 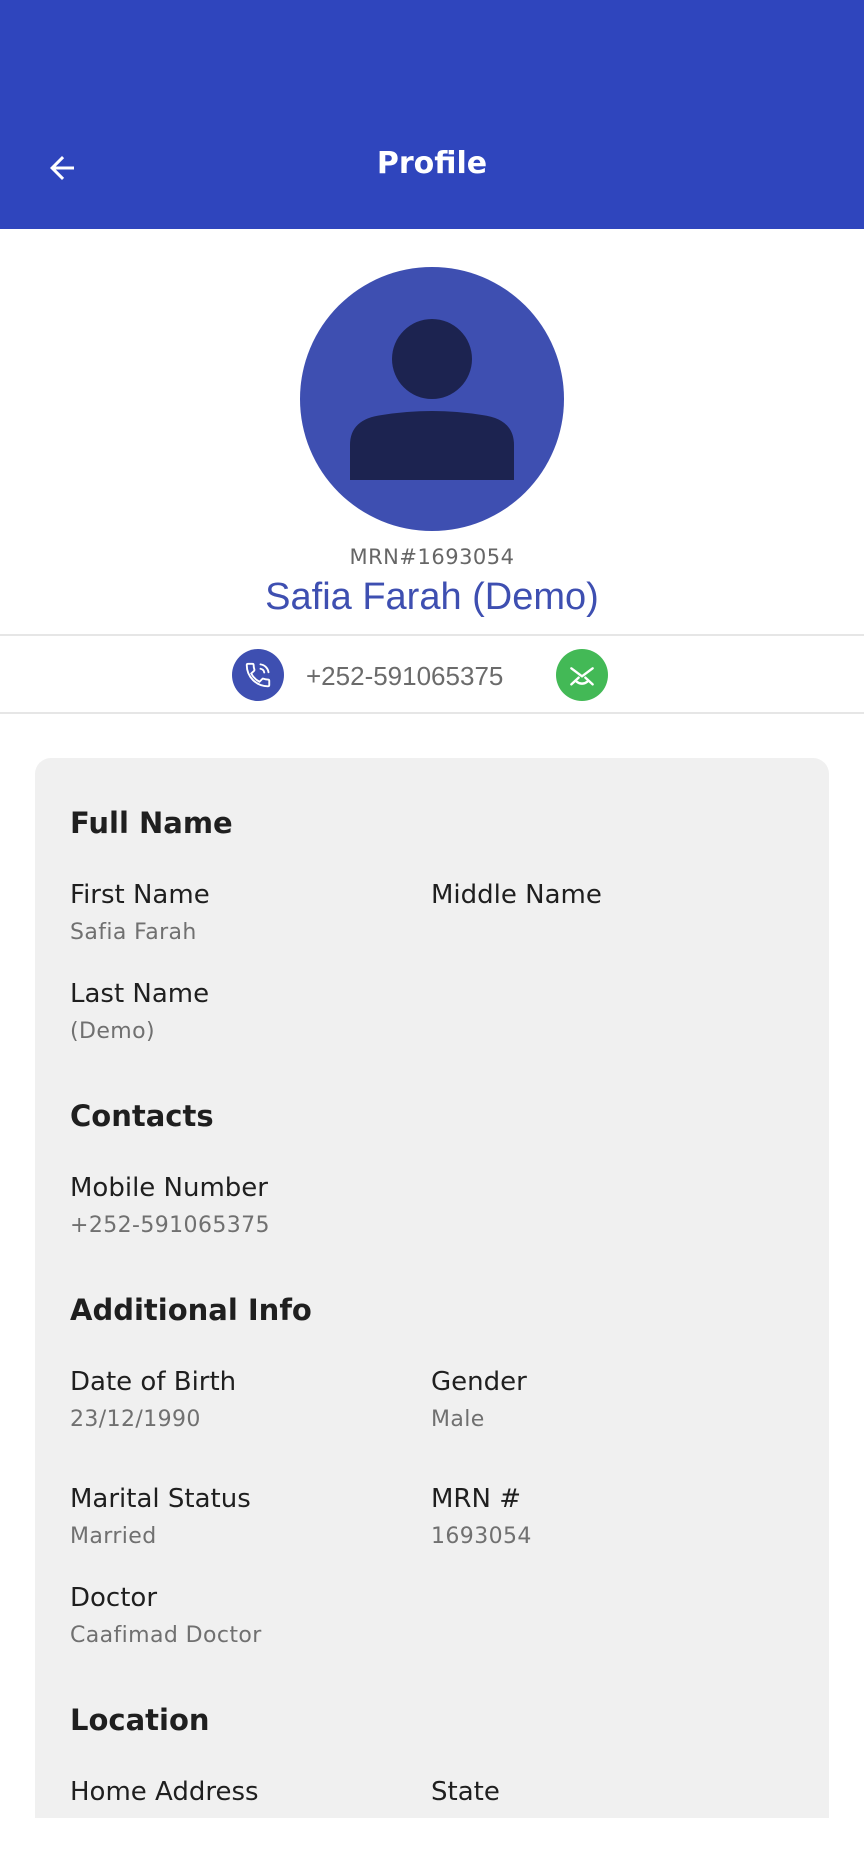 I want to click on marital-status-value: Married, so click(x=113, y=1536).